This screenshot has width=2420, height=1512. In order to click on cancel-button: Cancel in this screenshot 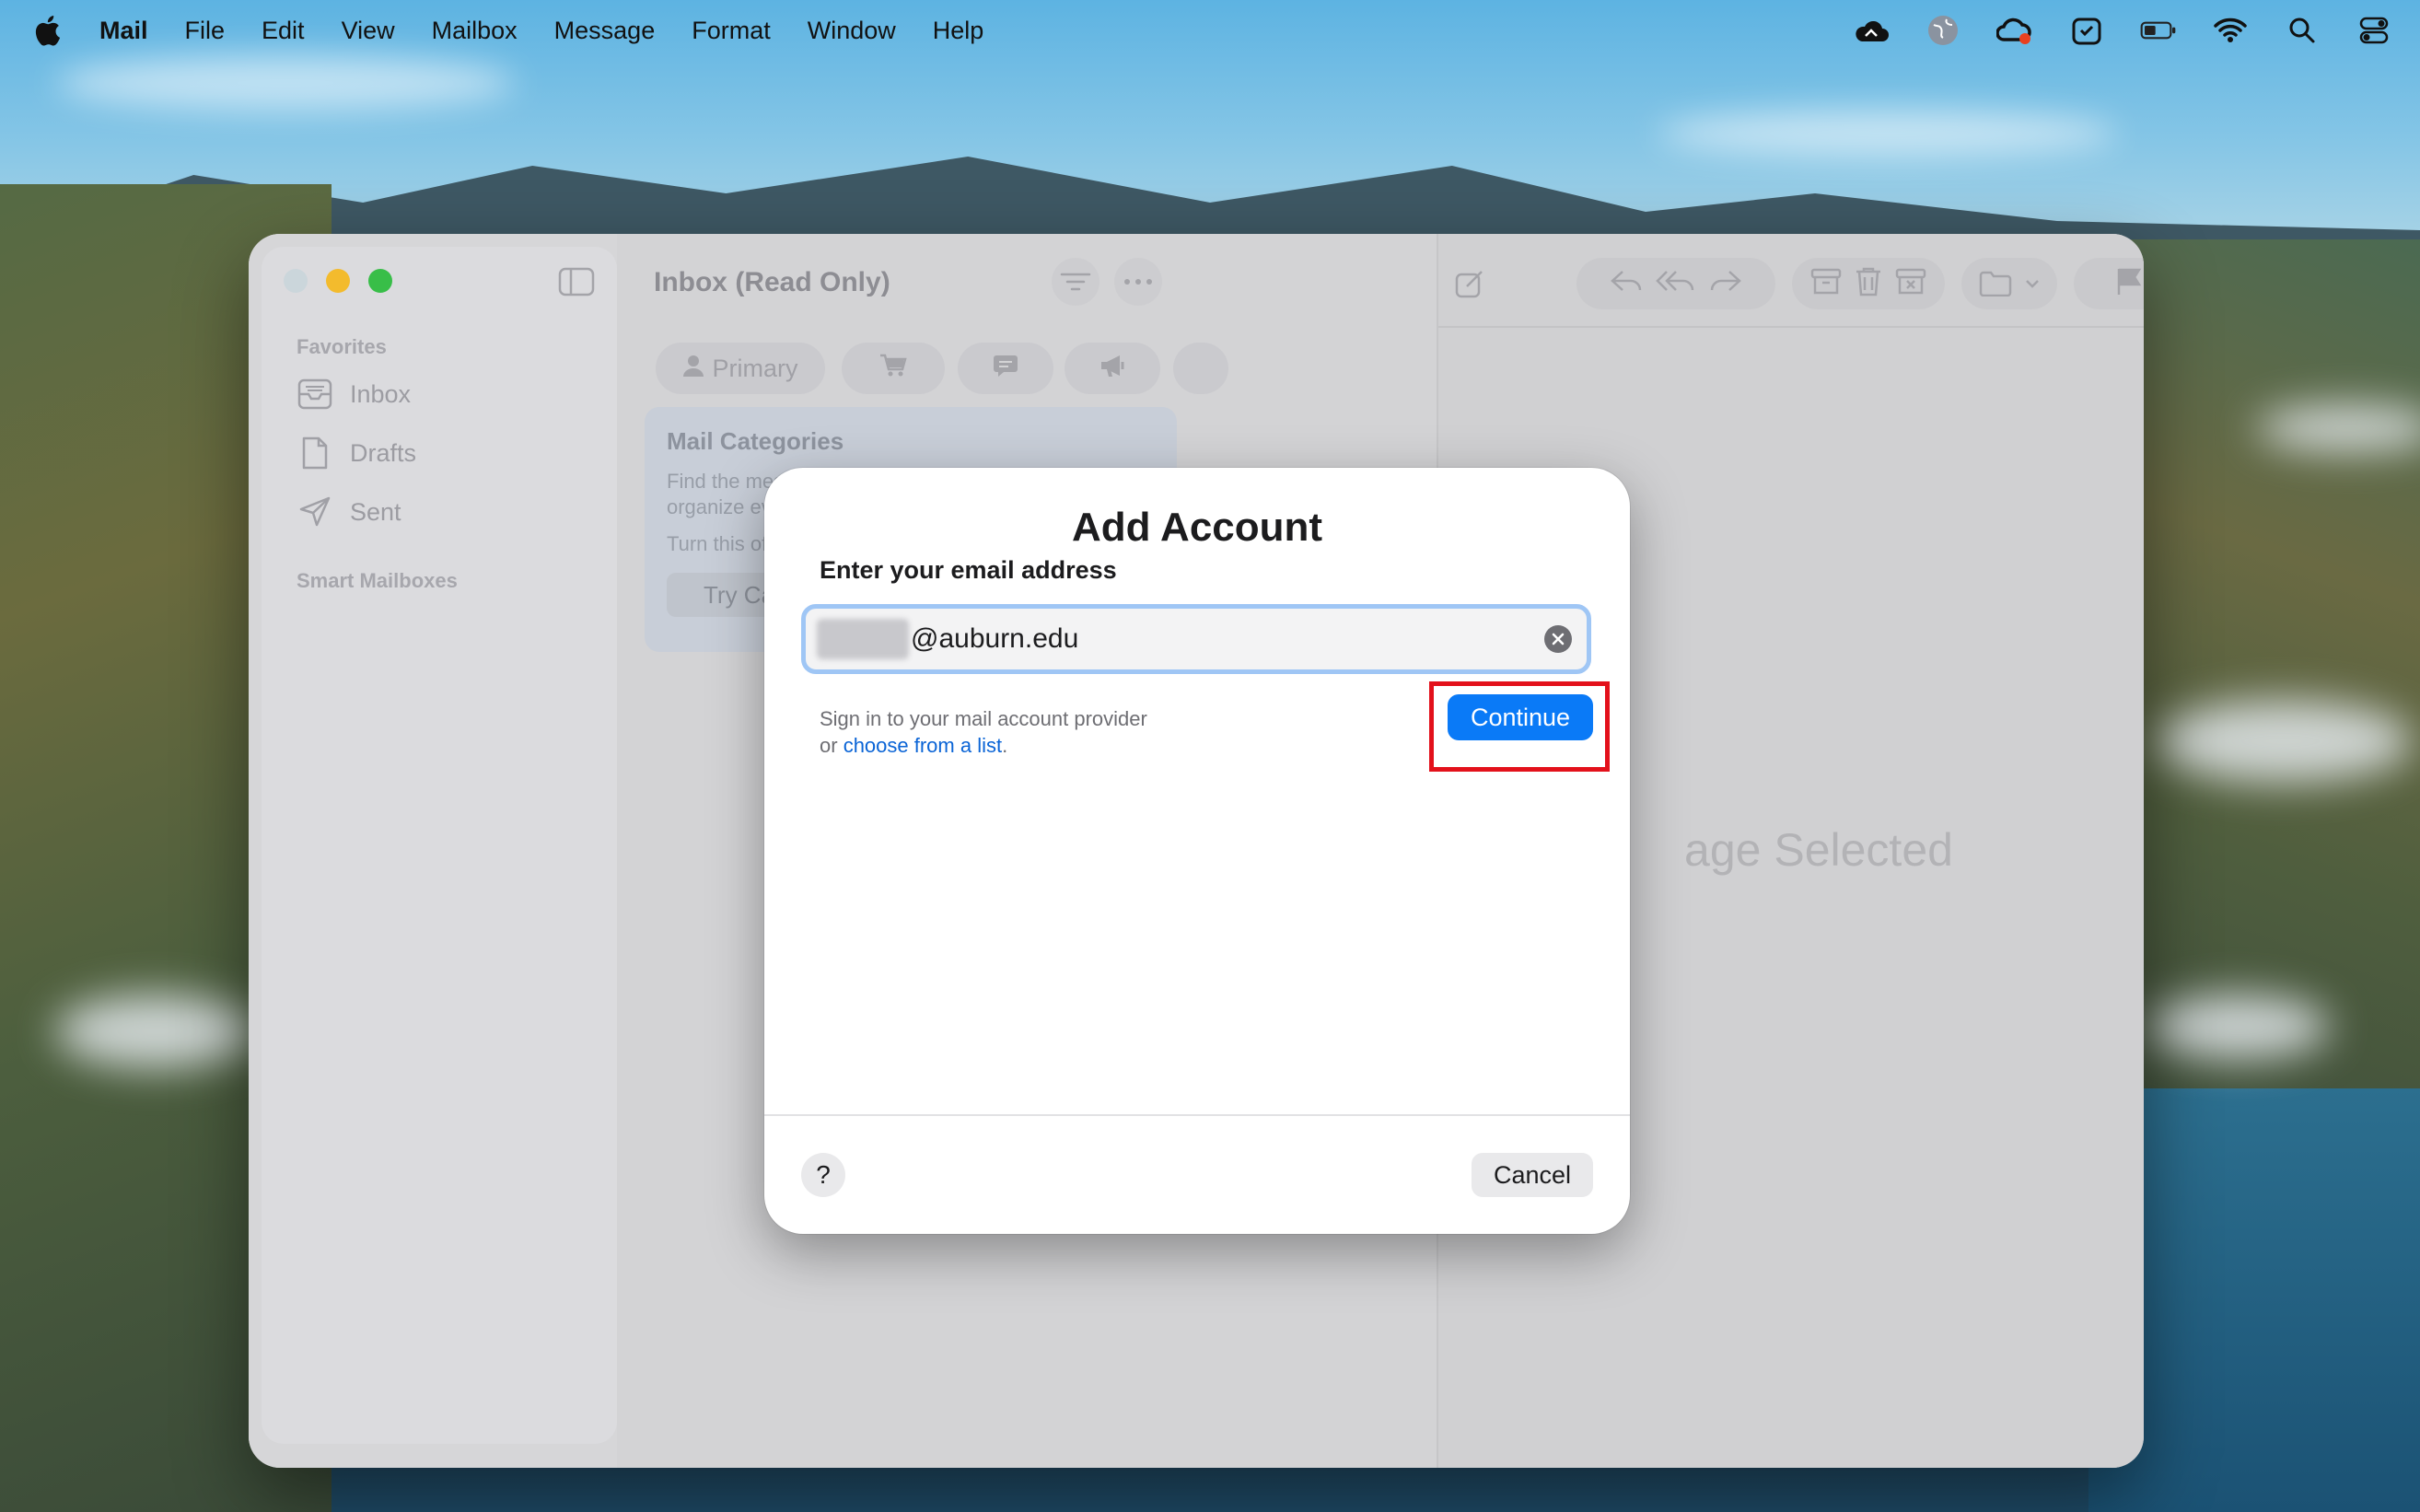, I will do `click(1532, 1175)`.